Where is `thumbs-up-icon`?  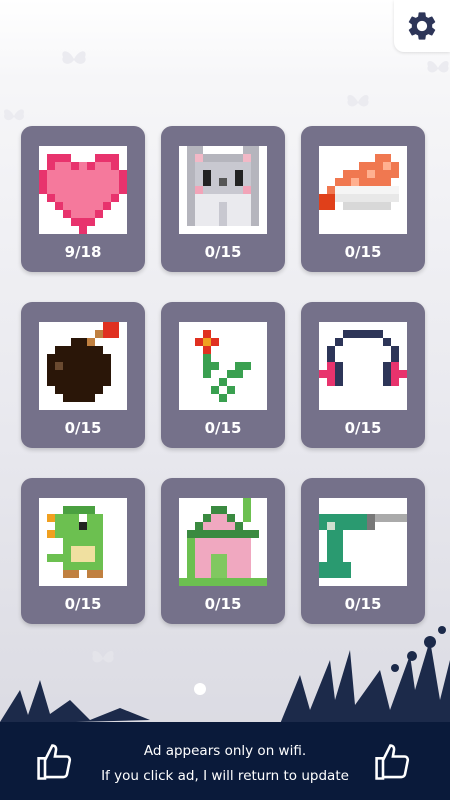
thumbs-up-icon is located at coordinates (392, 762).